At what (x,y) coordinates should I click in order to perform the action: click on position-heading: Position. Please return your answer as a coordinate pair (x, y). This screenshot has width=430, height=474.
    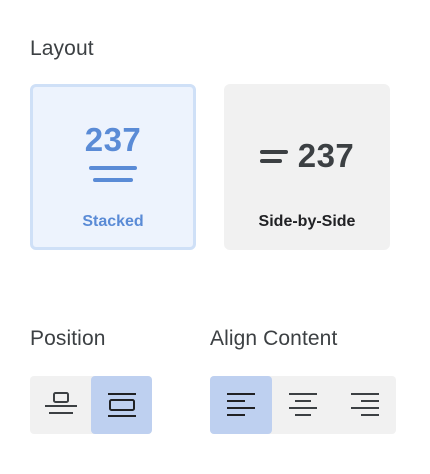
    Looking at the image, I should click on (68, 338).